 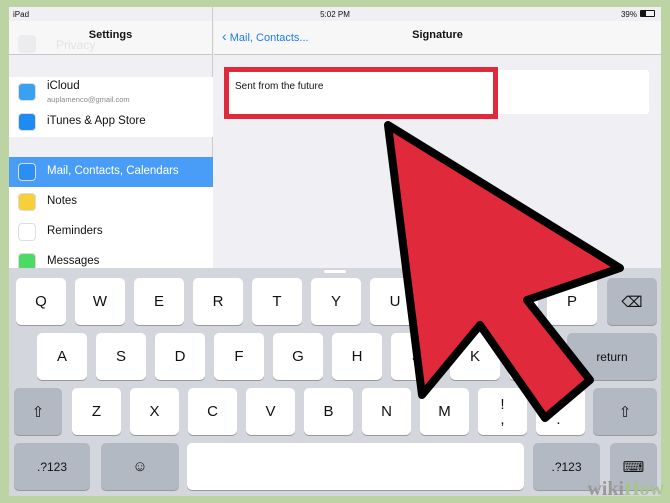 I want to click on wikihow-watermark: wikiHow, so click(x=625, y=489).